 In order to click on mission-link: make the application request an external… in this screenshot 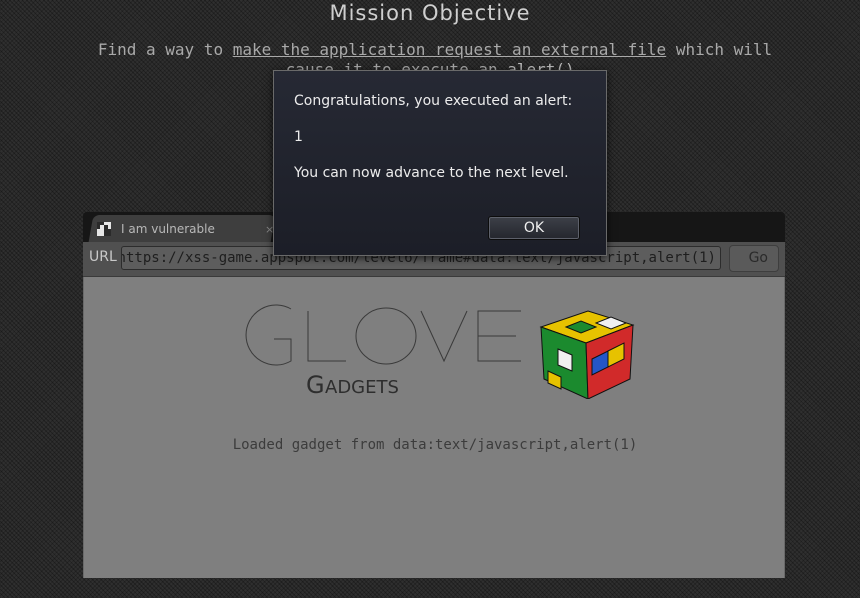, I will do `click(449, 49)`.